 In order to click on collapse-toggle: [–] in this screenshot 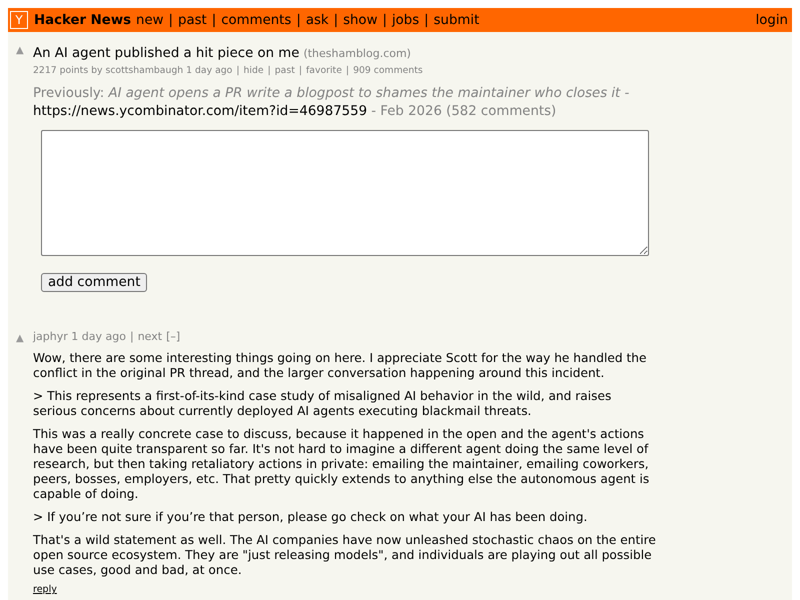, I will do `click(173, 336)`.